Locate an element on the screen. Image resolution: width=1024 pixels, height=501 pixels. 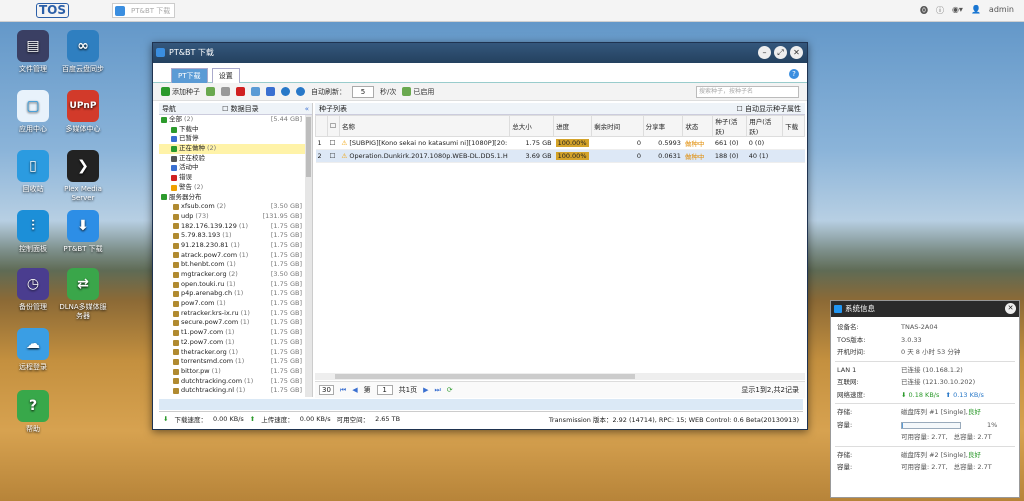
nav-item: 正在校验 is located at coordinates (235, 159).